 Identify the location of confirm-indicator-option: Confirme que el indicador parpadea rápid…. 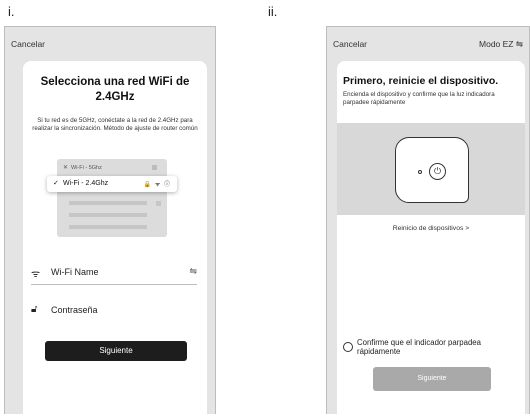
(432, 350).